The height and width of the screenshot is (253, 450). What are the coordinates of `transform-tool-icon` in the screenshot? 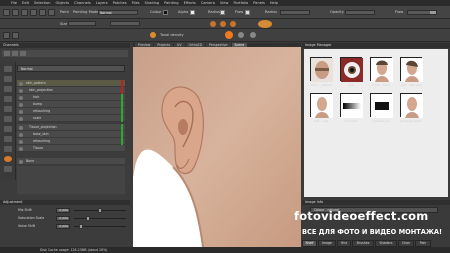 It's located at (15, 35).